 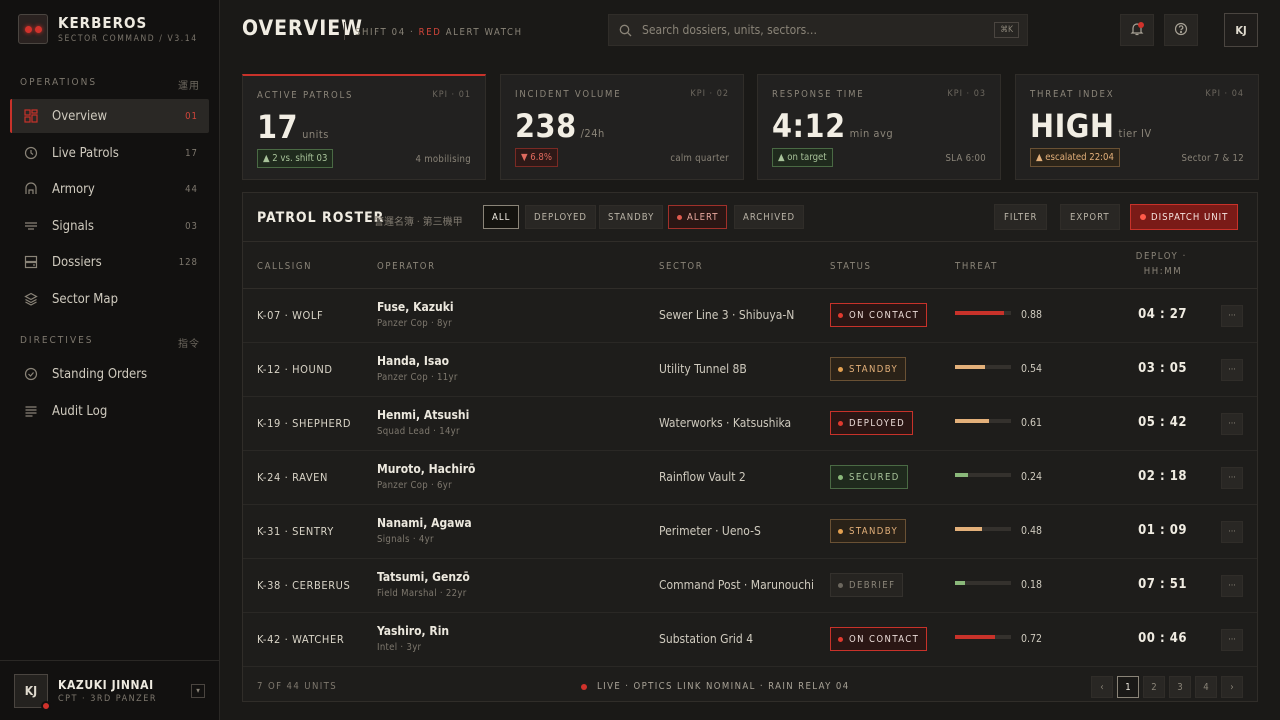 What do you see at coordinates (284, 266) in the screenshot?
I see `column-callsign: CALLSIGN` at bounding box center [284, 266].